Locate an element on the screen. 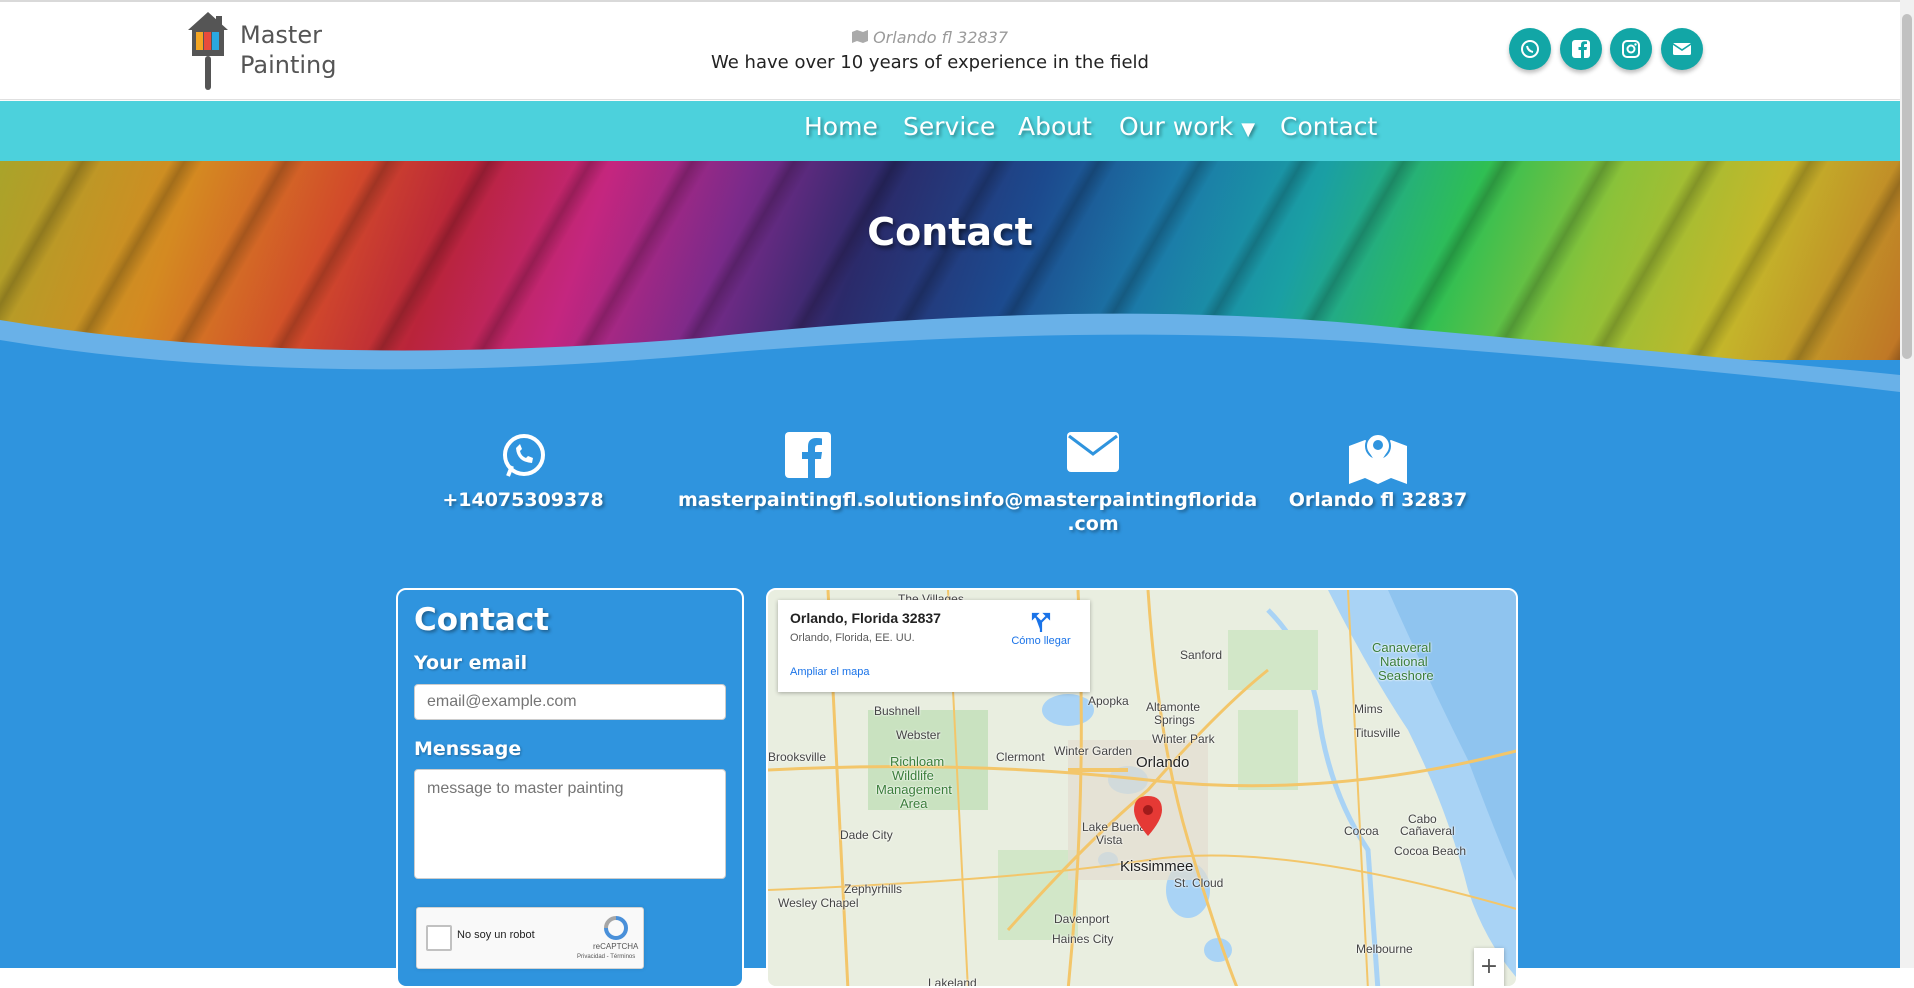 The image size is (1914, 988). map-label-richloam-1: Richloam is located at coordinates (917, 761).